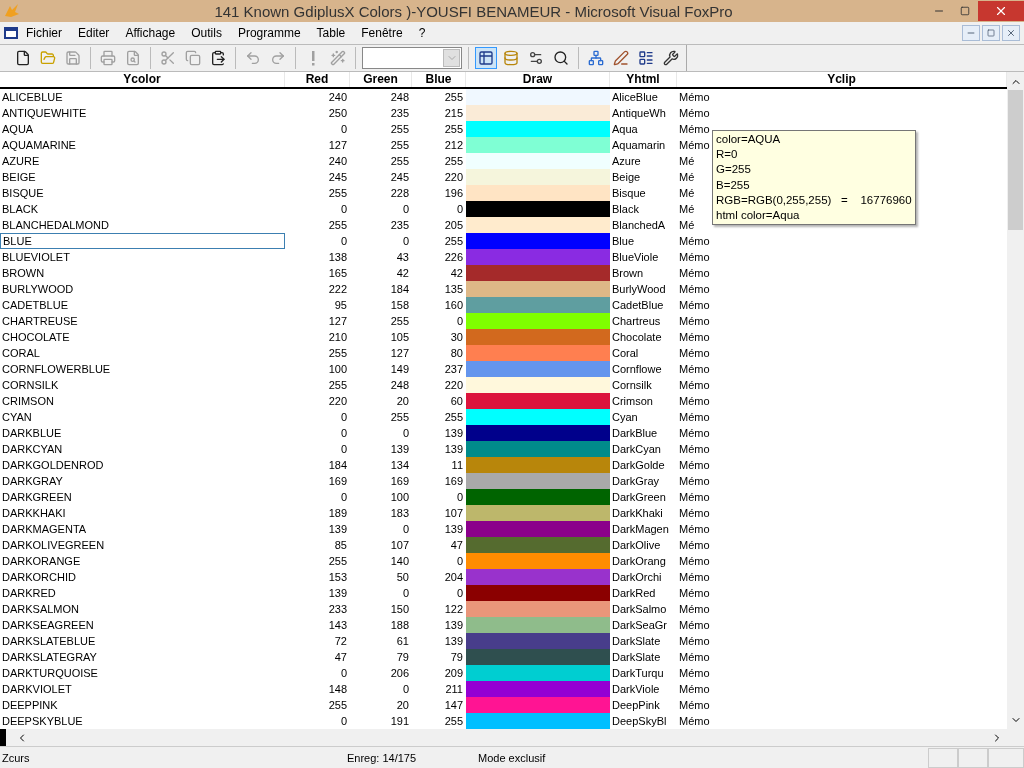 The width and height of the screenshot is (1024, 768). I want to click on table-cell-text: 237, so click(453, 369).